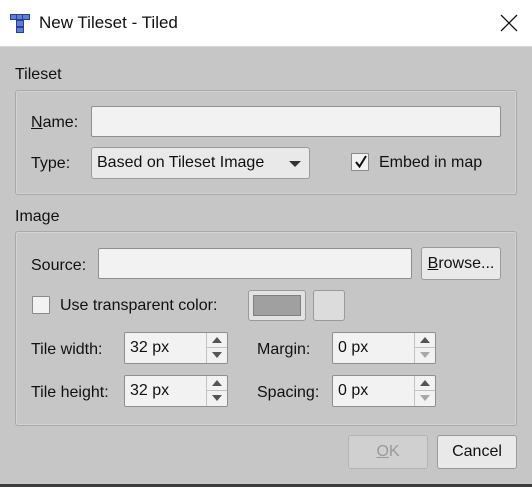 The image size is (532, 487). What do you see at coordinates (59, 265) in the screenshot?
I see `source-label: Source:` at bounding box center [59, 265].